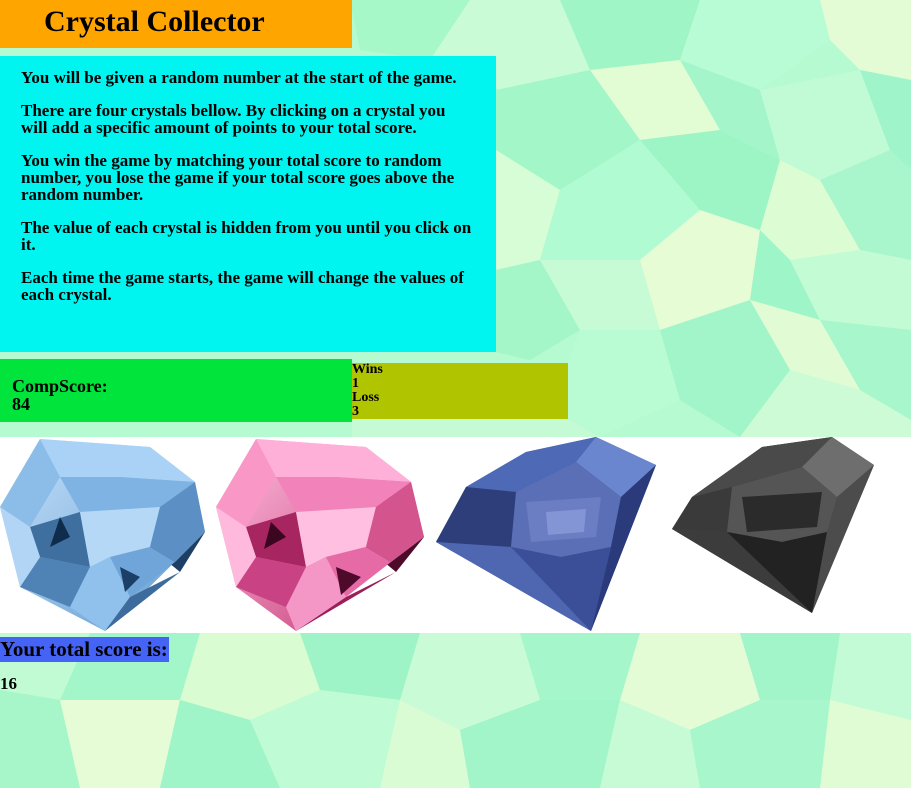 The image size is (911, 788). Describe the element at coordinates (366, 397) in the screenshot. I see `loss-label: Loss` at that location.